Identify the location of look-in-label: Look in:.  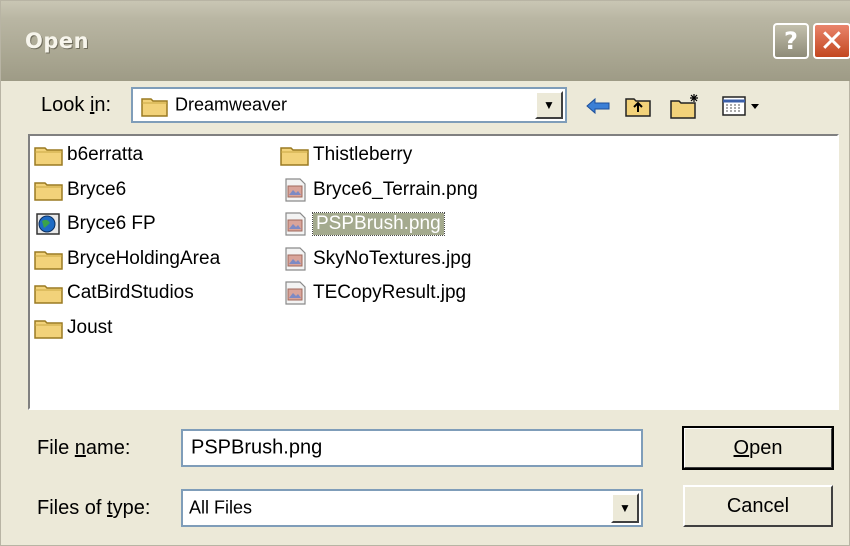
(76, 105).